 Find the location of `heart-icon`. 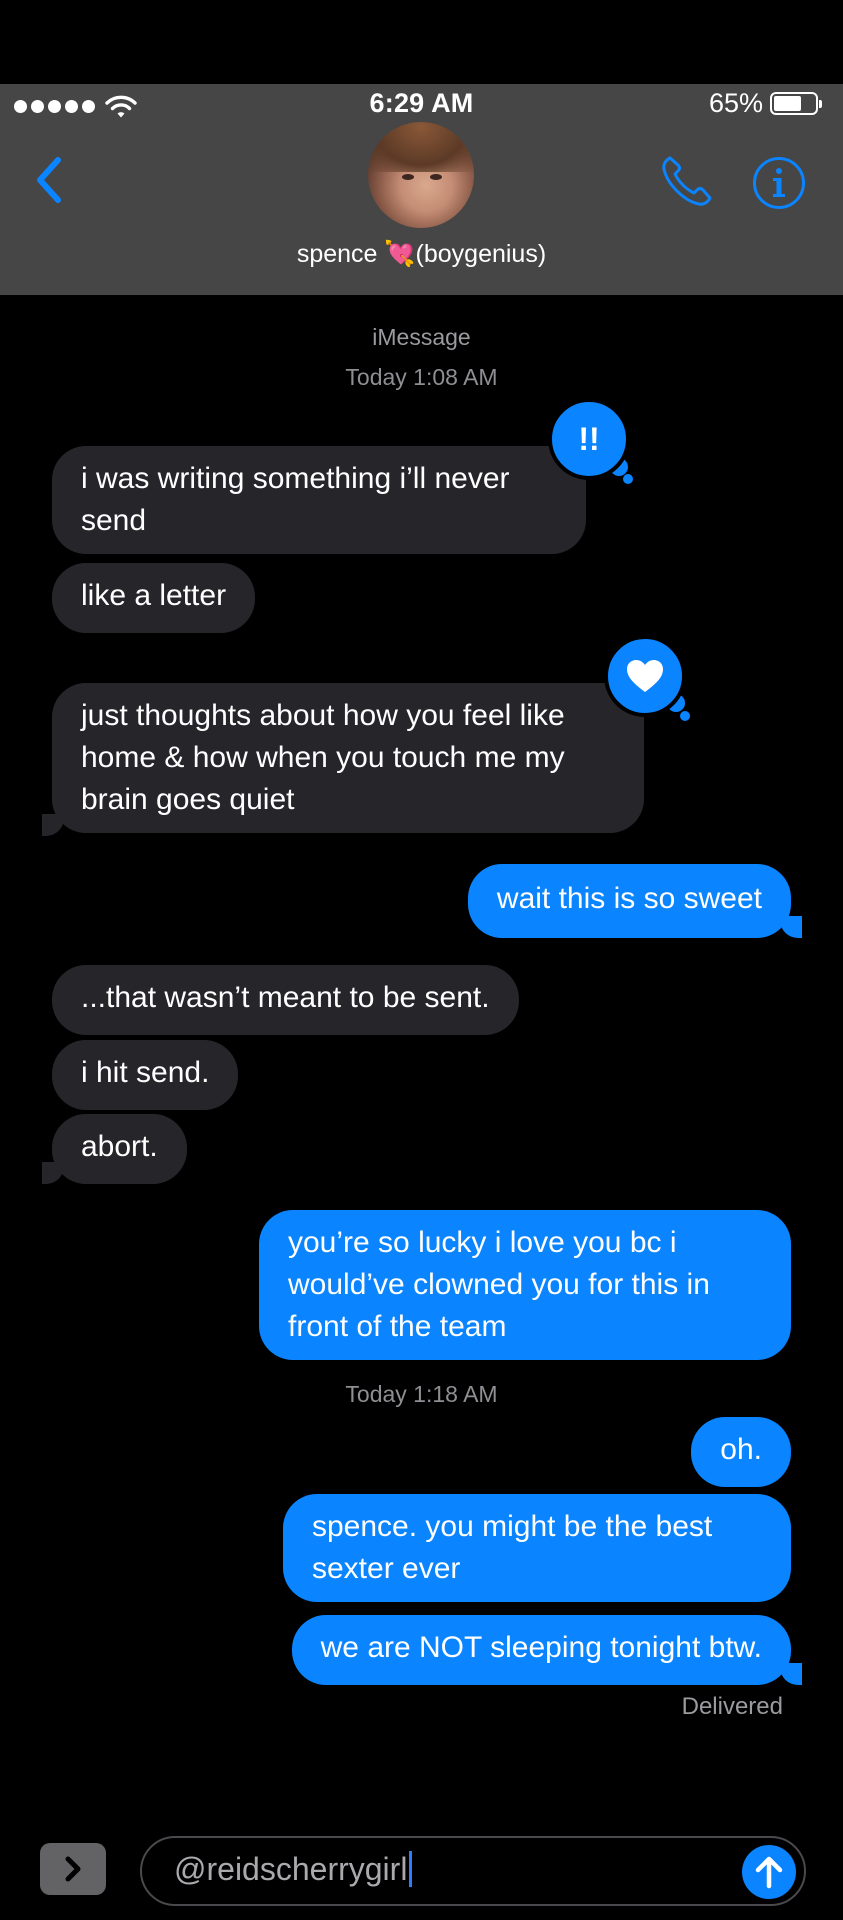

heart-icon is located at coordinates (645, 676).